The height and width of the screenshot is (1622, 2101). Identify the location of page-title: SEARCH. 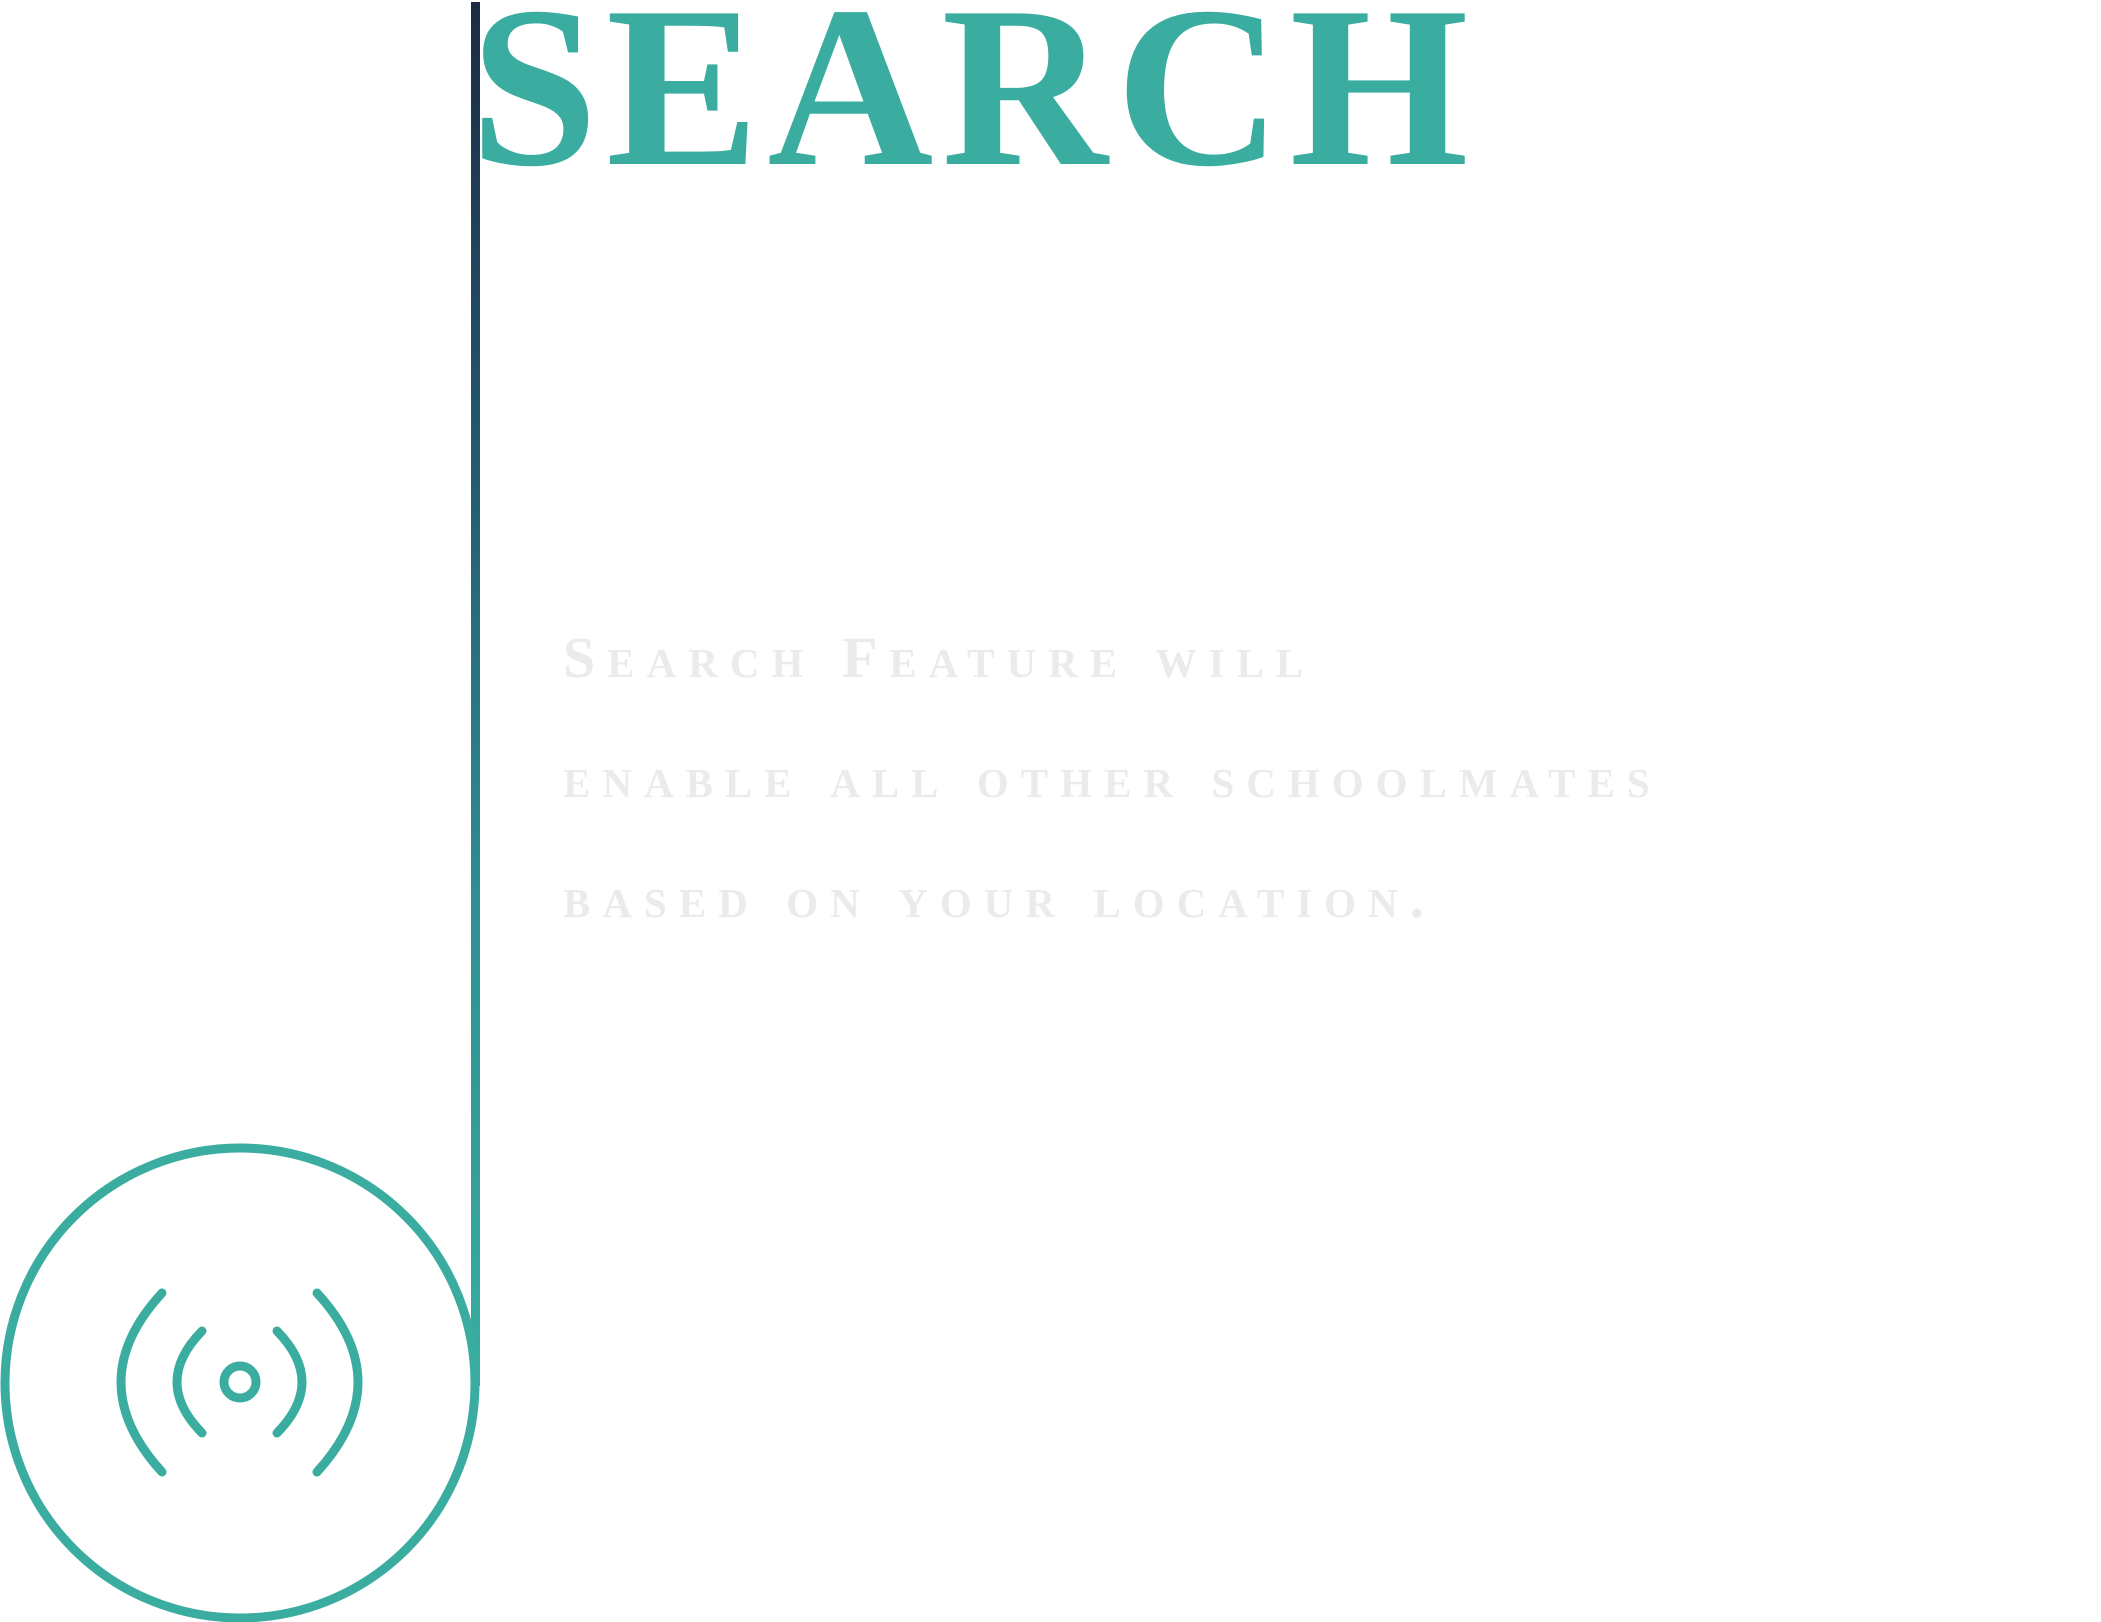
(973, 107).